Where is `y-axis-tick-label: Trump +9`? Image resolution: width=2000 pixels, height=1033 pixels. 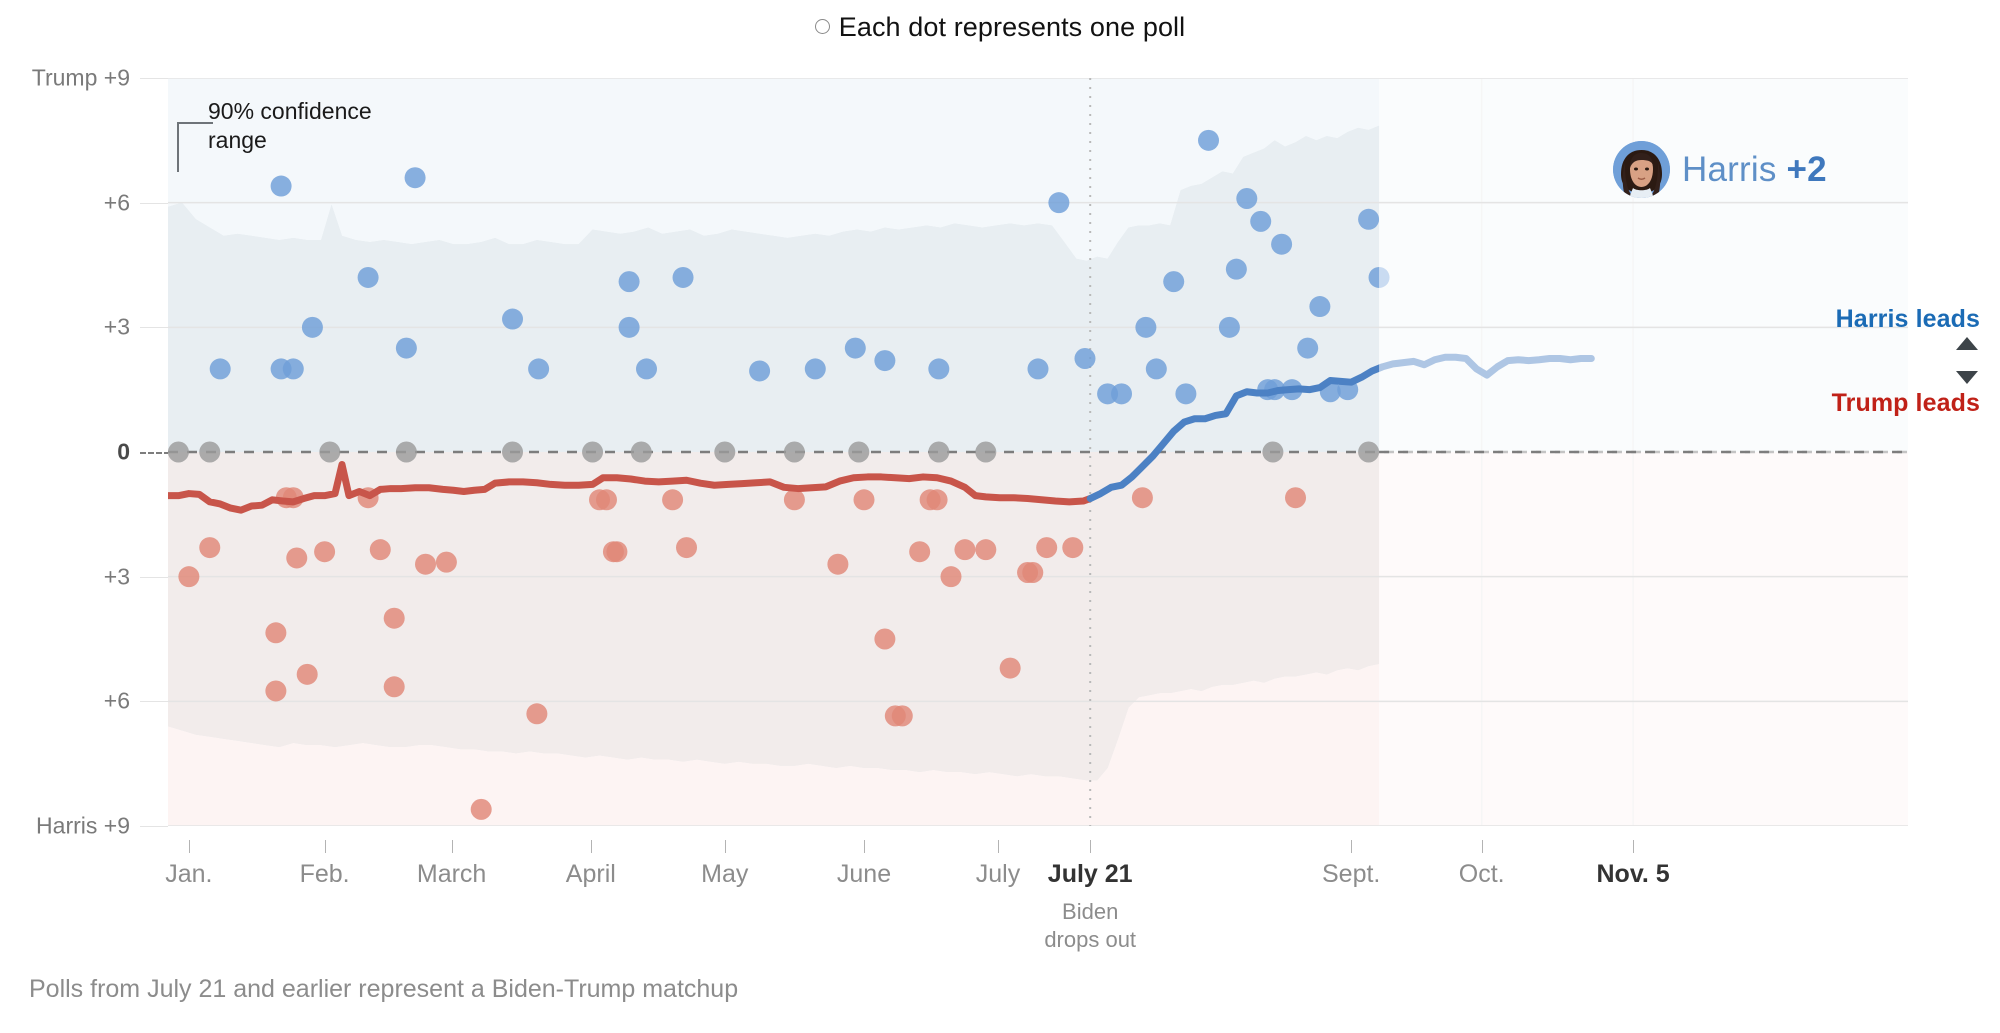 y-axis-tick-label: Trump +9 is located at coordinates (80, 77).